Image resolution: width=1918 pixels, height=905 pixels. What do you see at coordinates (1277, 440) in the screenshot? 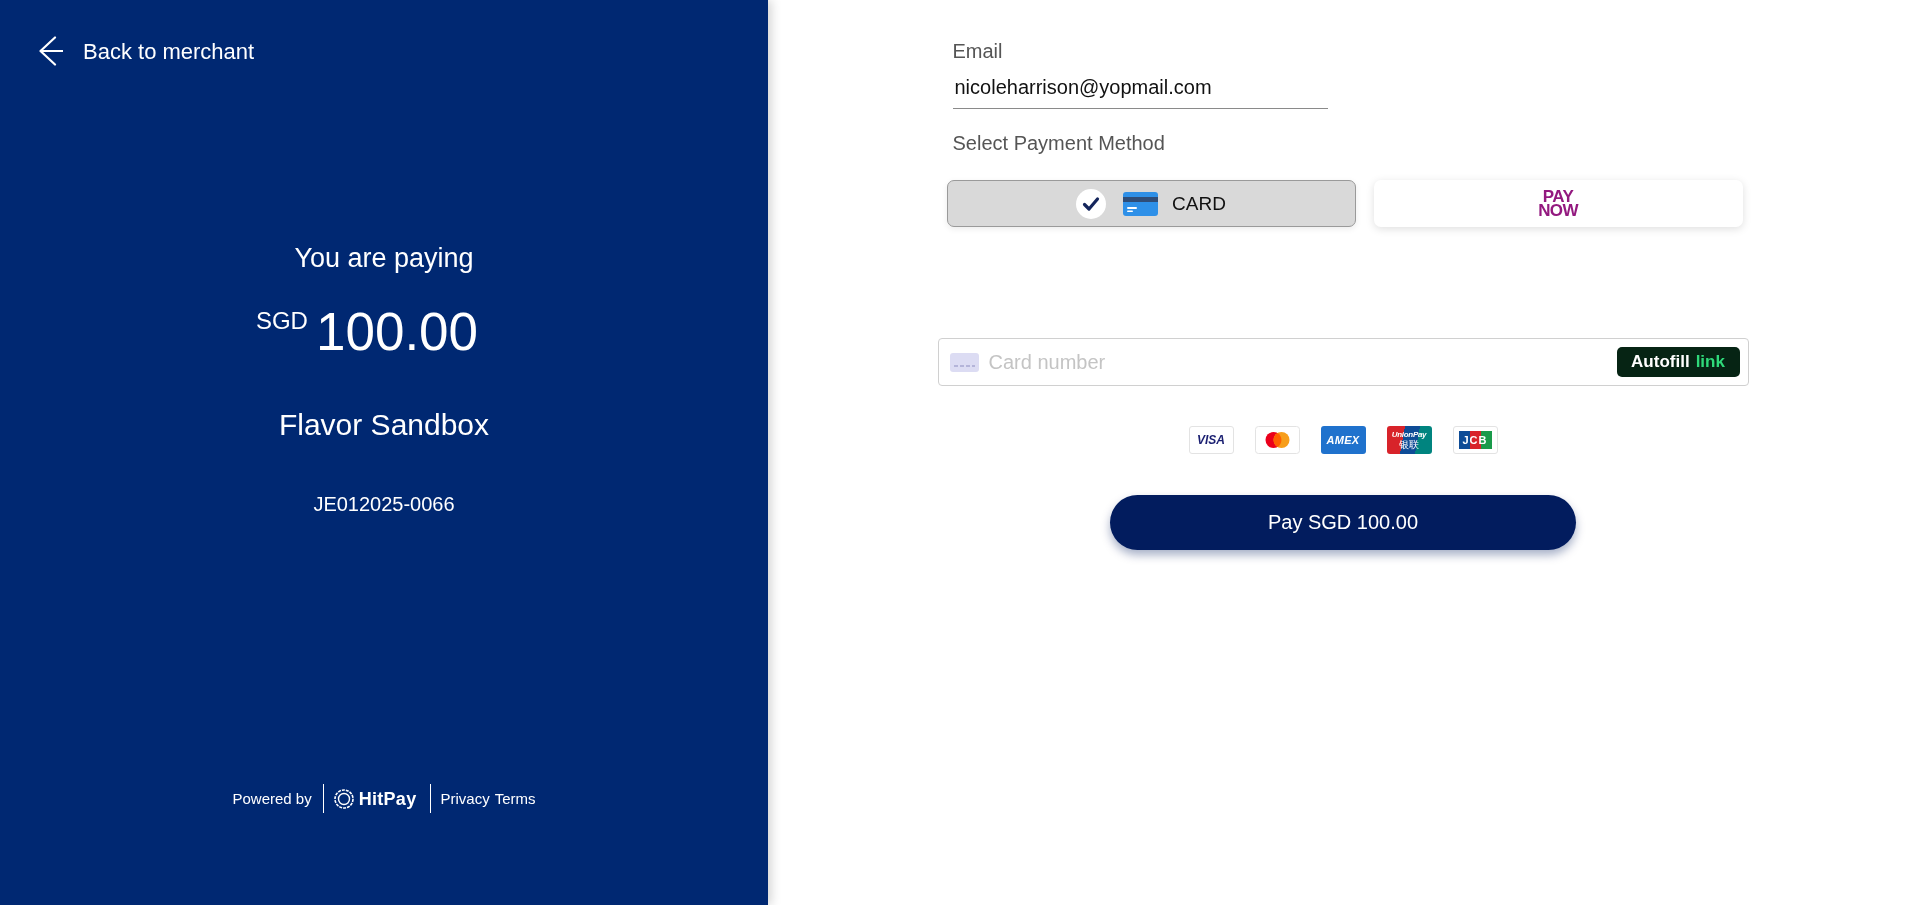
I see `mastercard-icon` at bounding box center [1277, 440].